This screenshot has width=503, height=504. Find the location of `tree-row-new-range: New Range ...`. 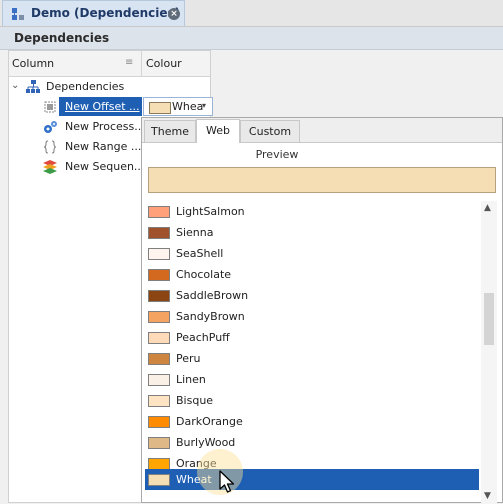

tree-row-new-range: New Range ... is located at coordinates (91, 147).